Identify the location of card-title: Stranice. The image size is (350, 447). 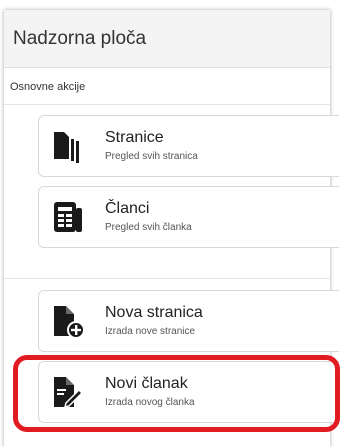
(134, 137).